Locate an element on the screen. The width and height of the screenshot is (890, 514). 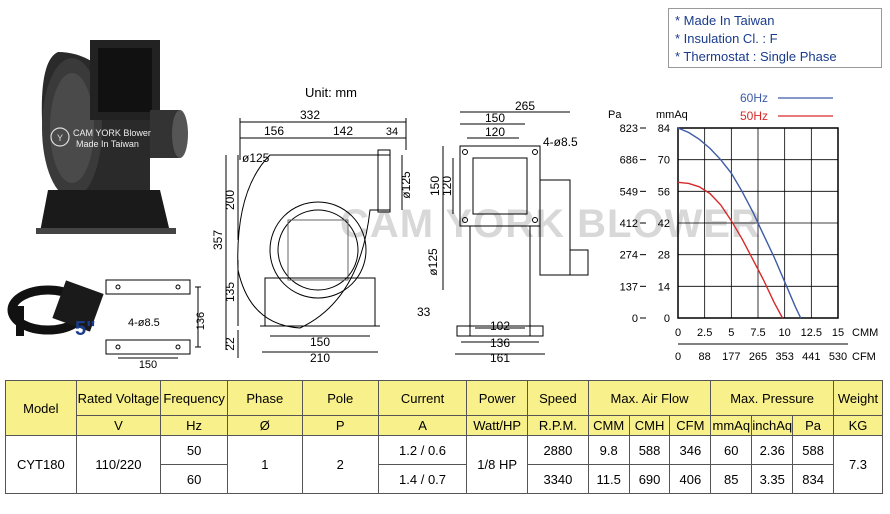
note-thermostat: * Thermostat : Single Phase is located at coordinates (756, 56).